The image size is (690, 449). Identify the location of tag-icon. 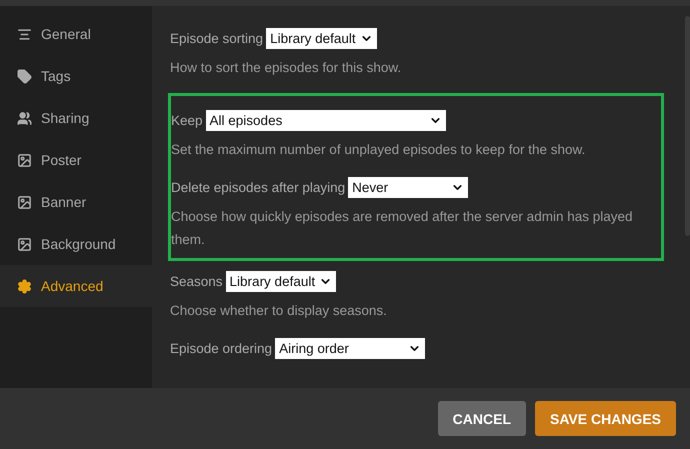
(24, 76).